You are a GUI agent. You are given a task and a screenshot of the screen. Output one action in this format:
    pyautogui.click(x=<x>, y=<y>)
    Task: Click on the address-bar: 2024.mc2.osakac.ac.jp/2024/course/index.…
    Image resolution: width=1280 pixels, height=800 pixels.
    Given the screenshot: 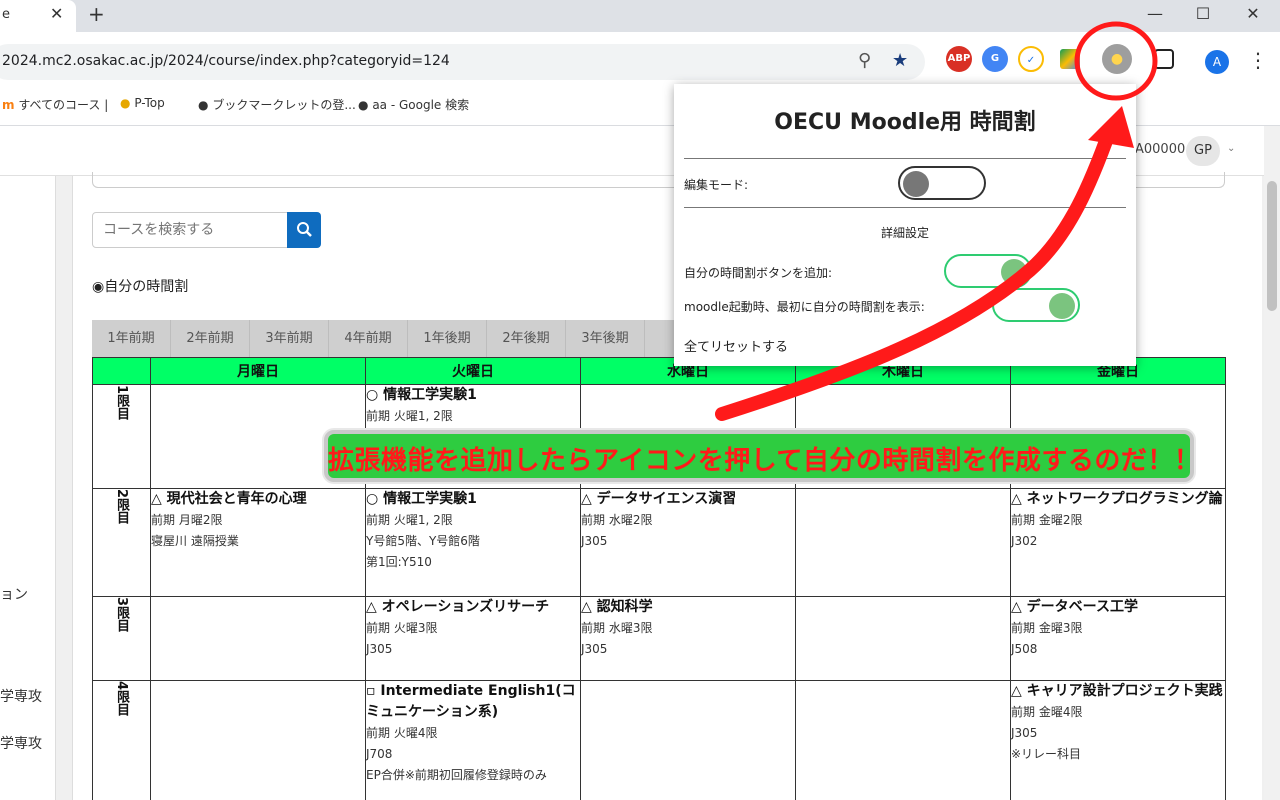 What is the action you would take?
    pyautogui.click(x=462, y=62)
    